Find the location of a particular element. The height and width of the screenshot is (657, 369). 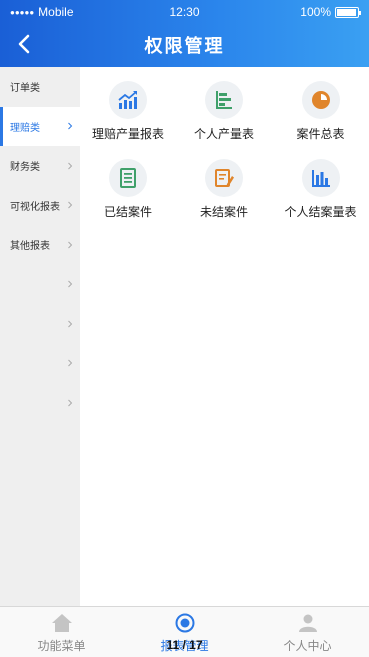

report-tile-label: 已结案件 is located at coordinates (127, 212).